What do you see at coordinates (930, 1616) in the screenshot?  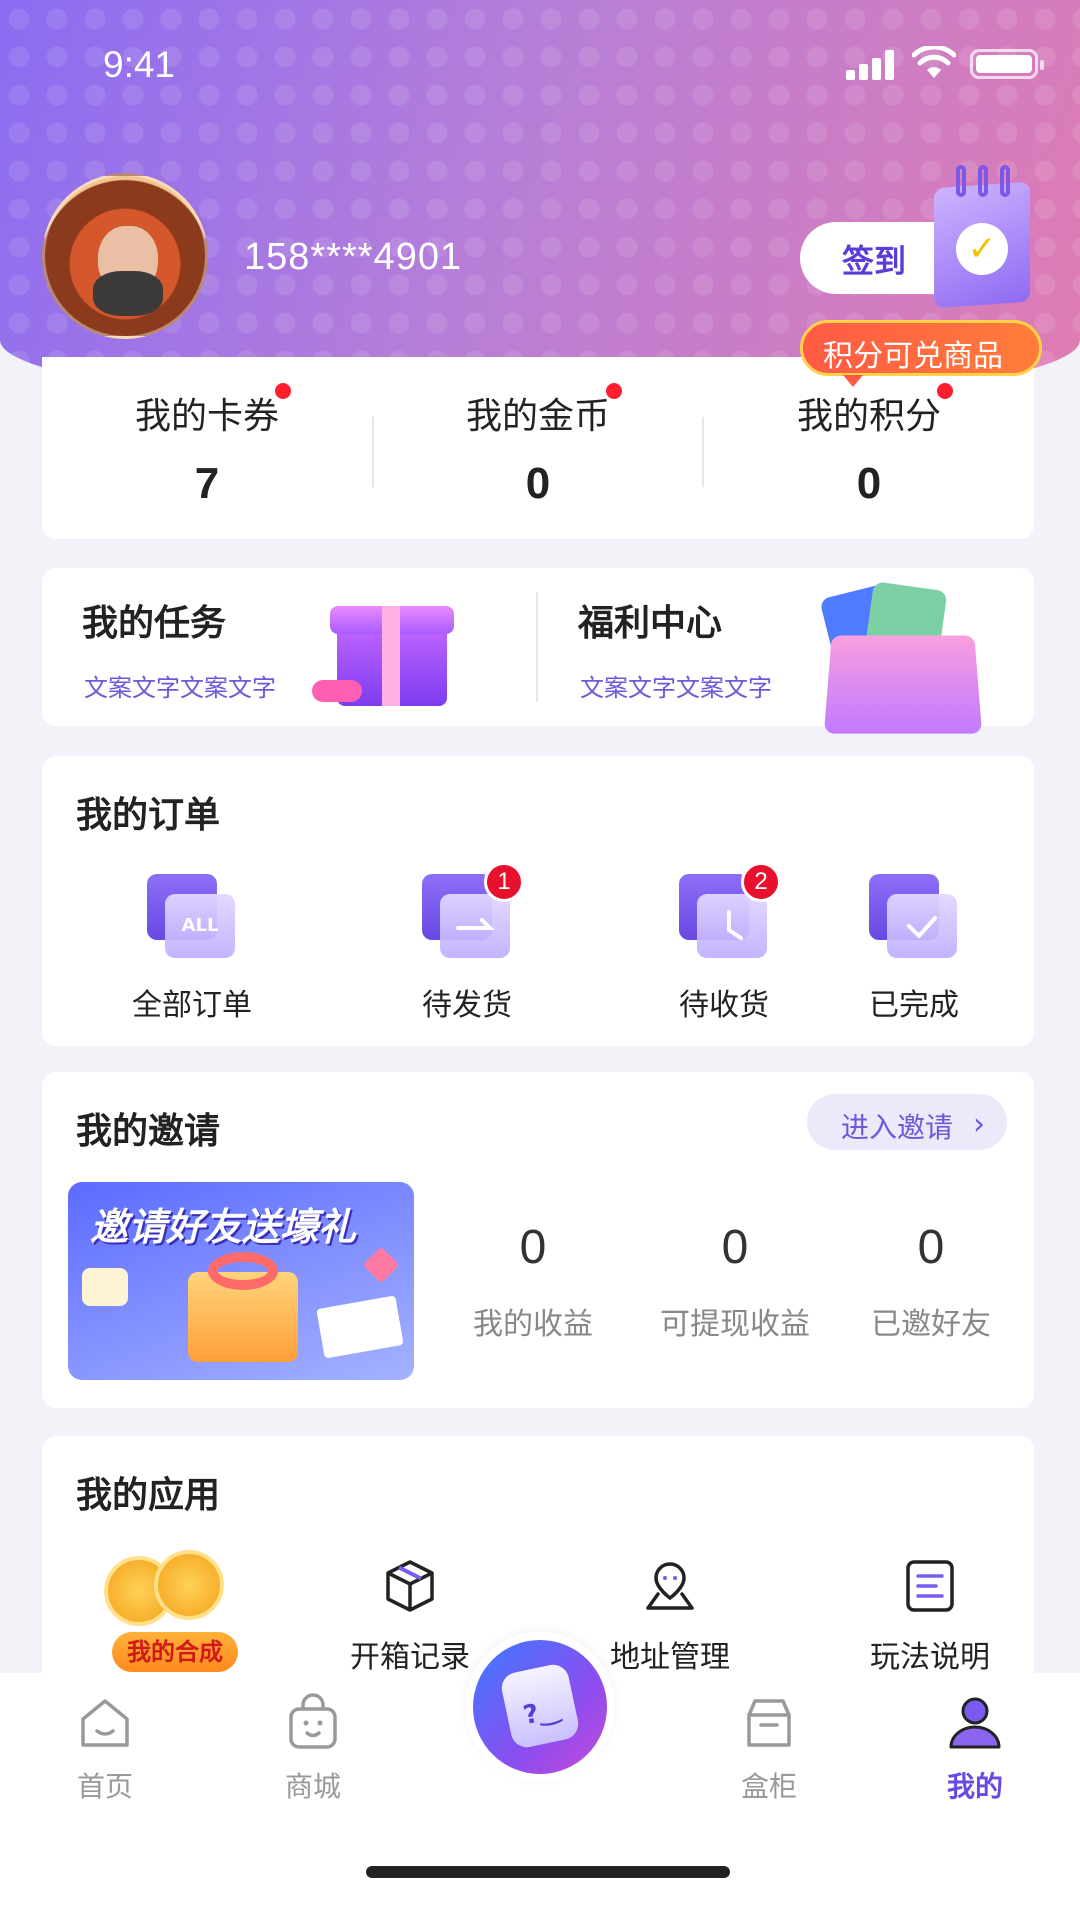 I see `app-rules: 玩法说明` at bounding box center [930, 1616].